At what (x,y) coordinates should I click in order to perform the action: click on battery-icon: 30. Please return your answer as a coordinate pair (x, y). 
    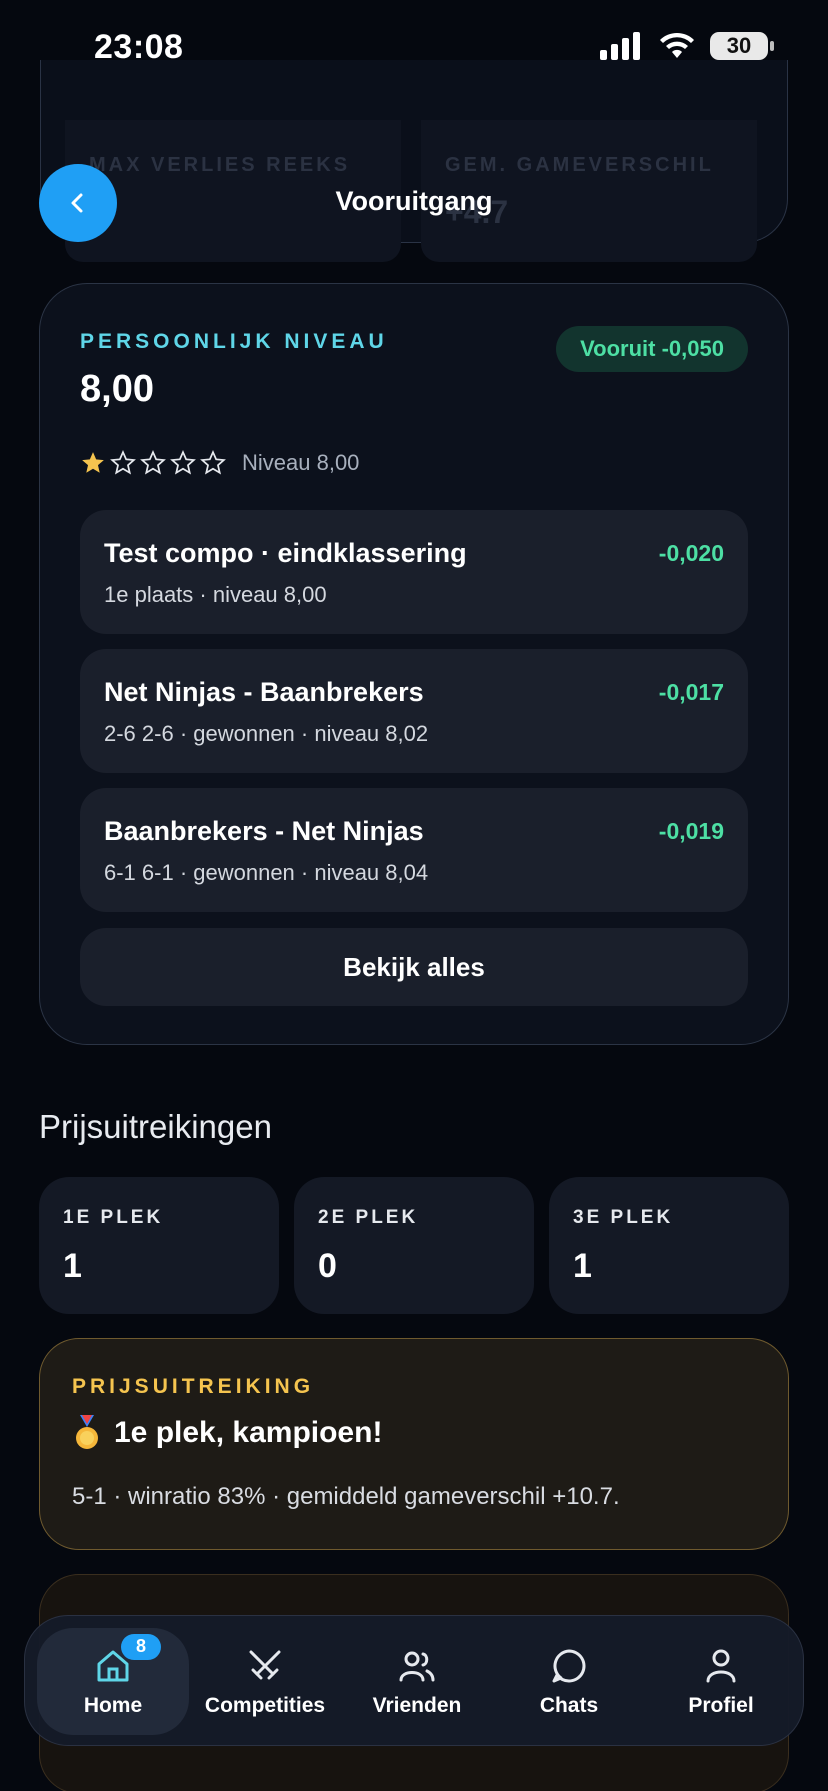
    Looking at the image, I should click on (742, 46).